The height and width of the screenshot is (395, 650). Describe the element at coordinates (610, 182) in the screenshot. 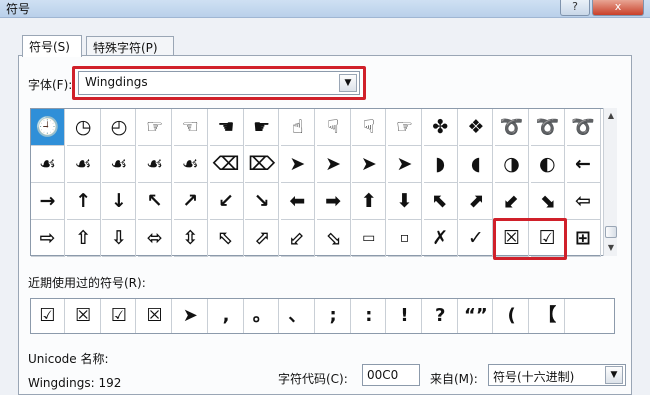

I see `grid-scrollbar: ▲ ▼` at that location.